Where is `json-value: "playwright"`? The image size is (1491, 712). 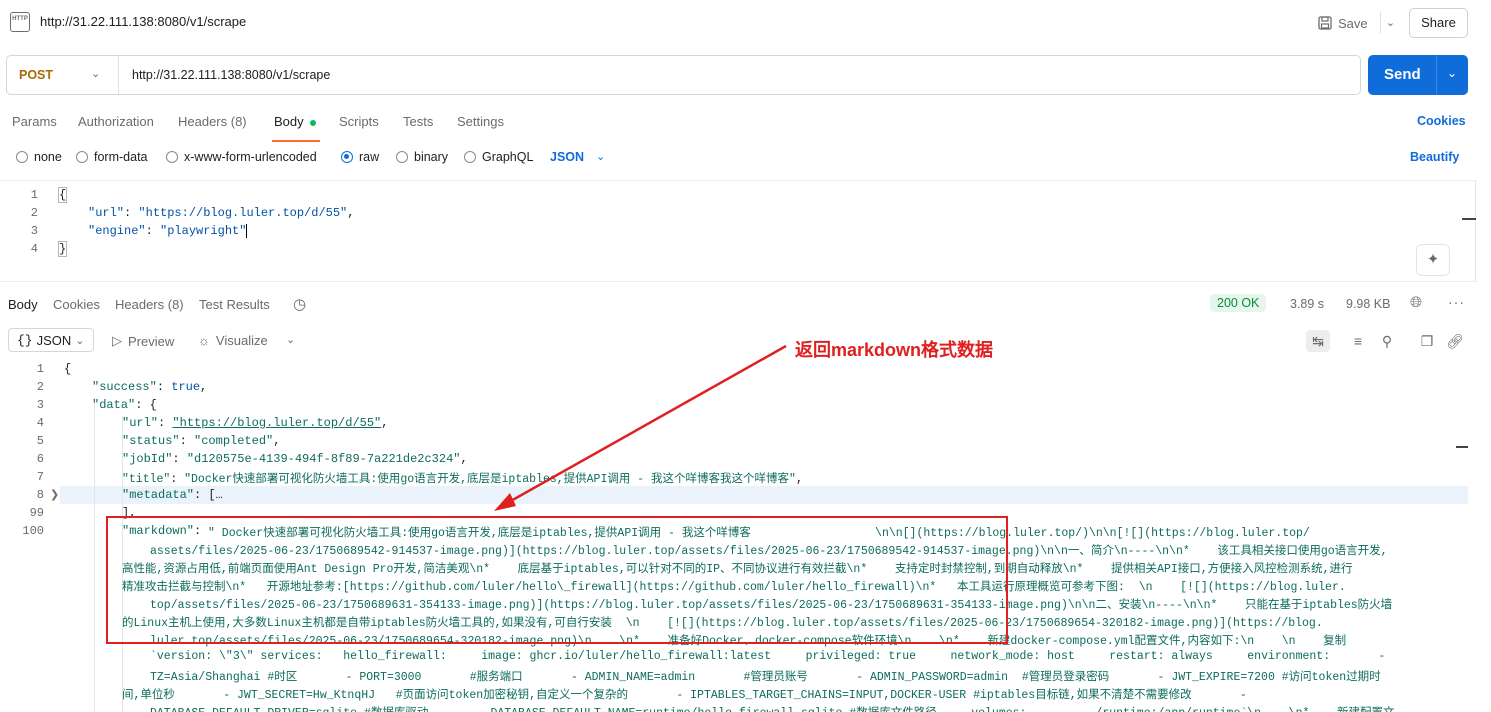
json-value: "playwright" is located at coordinates (203, 231).